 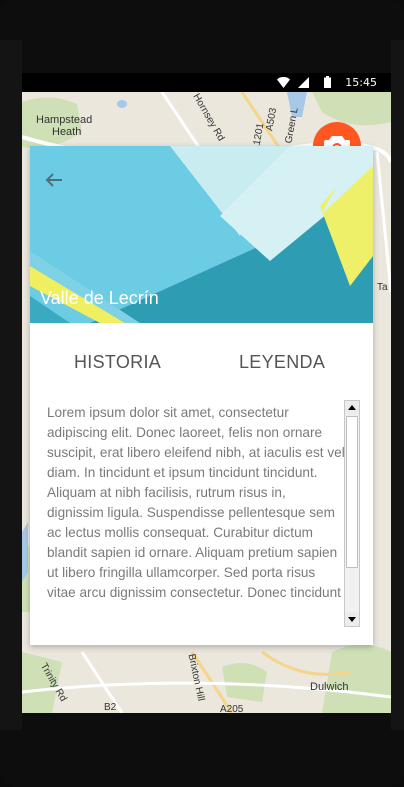 What do you see at coordinates (232, 708) in the screenshot?
I see `map-label: A205` at bounding box center [232, 708].